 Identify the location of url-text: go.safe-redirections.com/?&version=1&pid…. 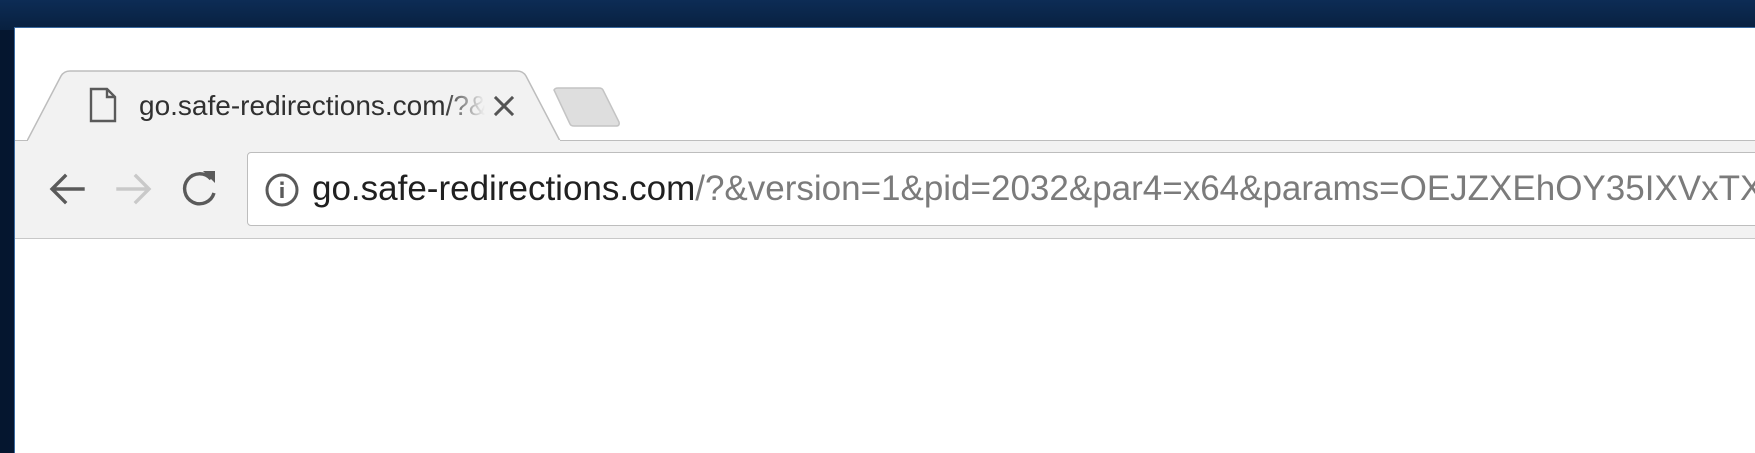
(1033, 189).